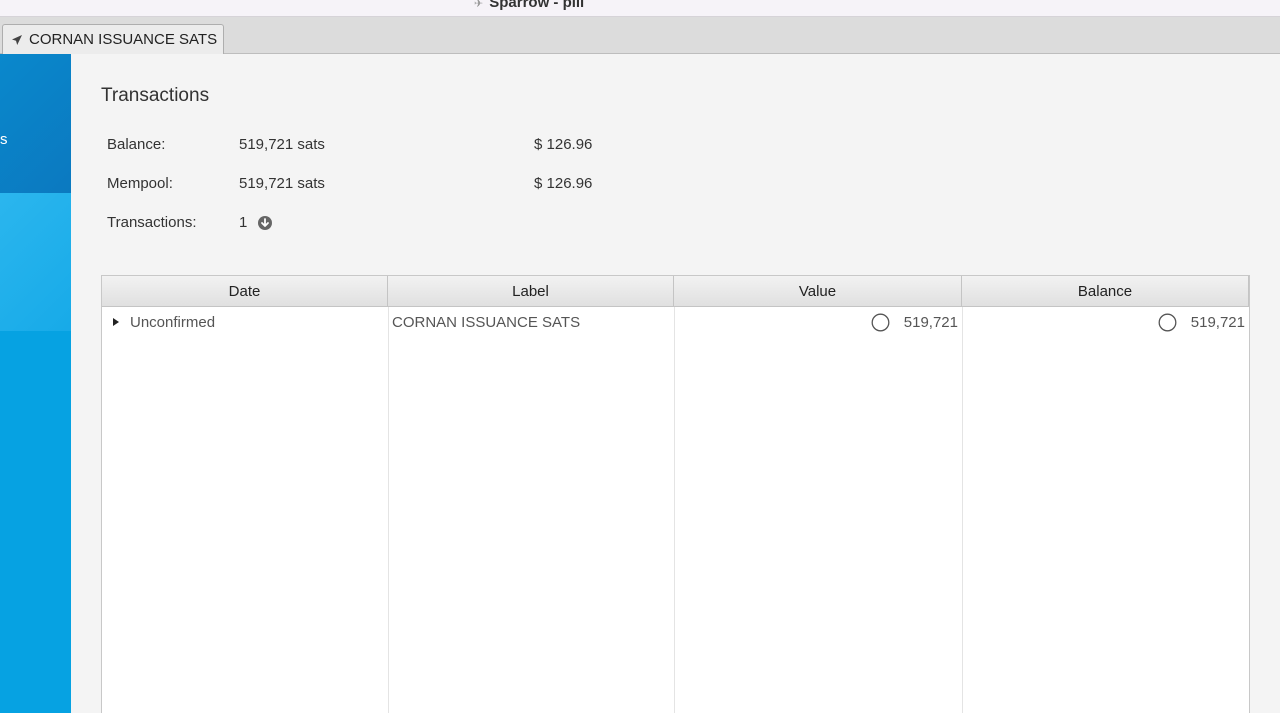 This screenshot has height=713, width=1280. I want to click on column-header-value: Value, so click(818, 291).